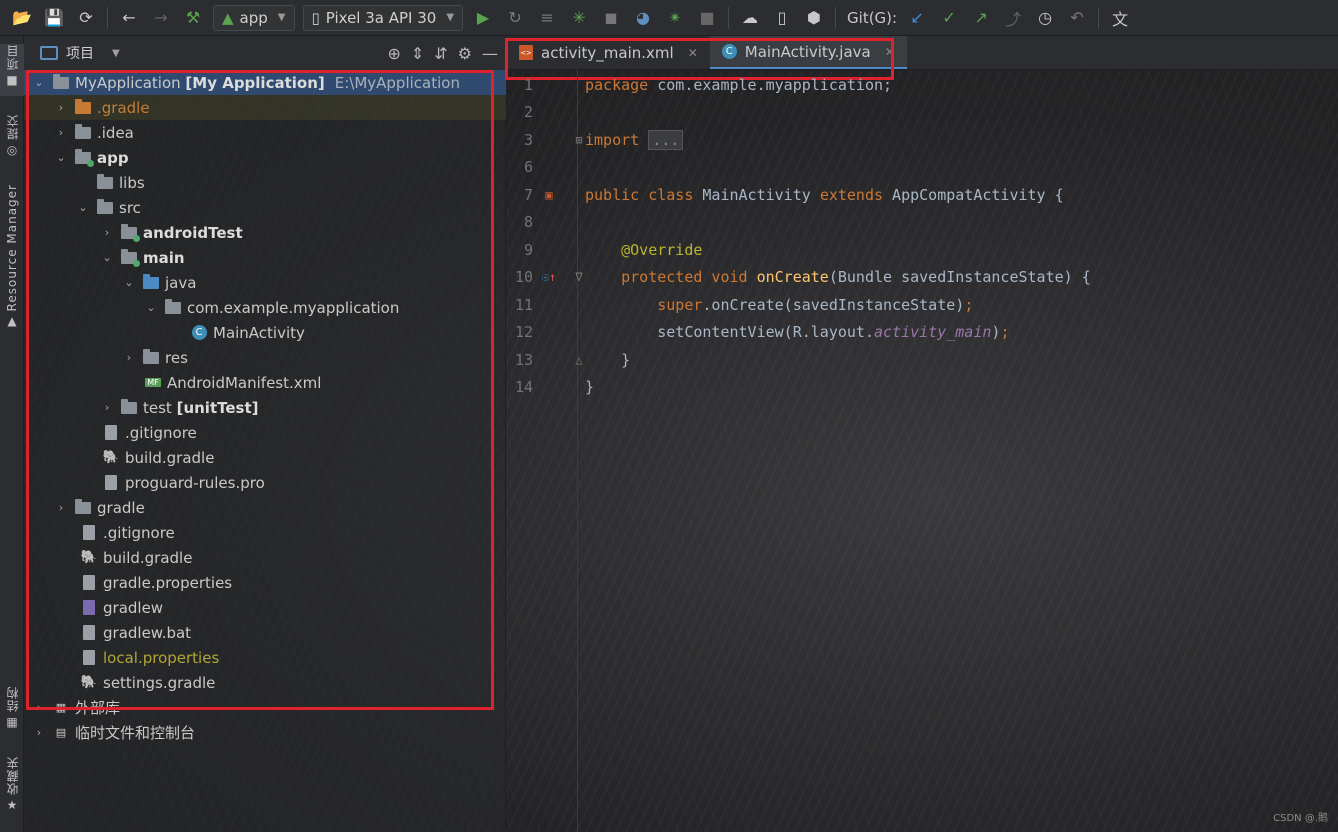 Image resolution: width=1338 pixels, height=832 pixels. Describe the element at coordinates (528, 249) in the screenshot. I see `line-number: 9` at that location.